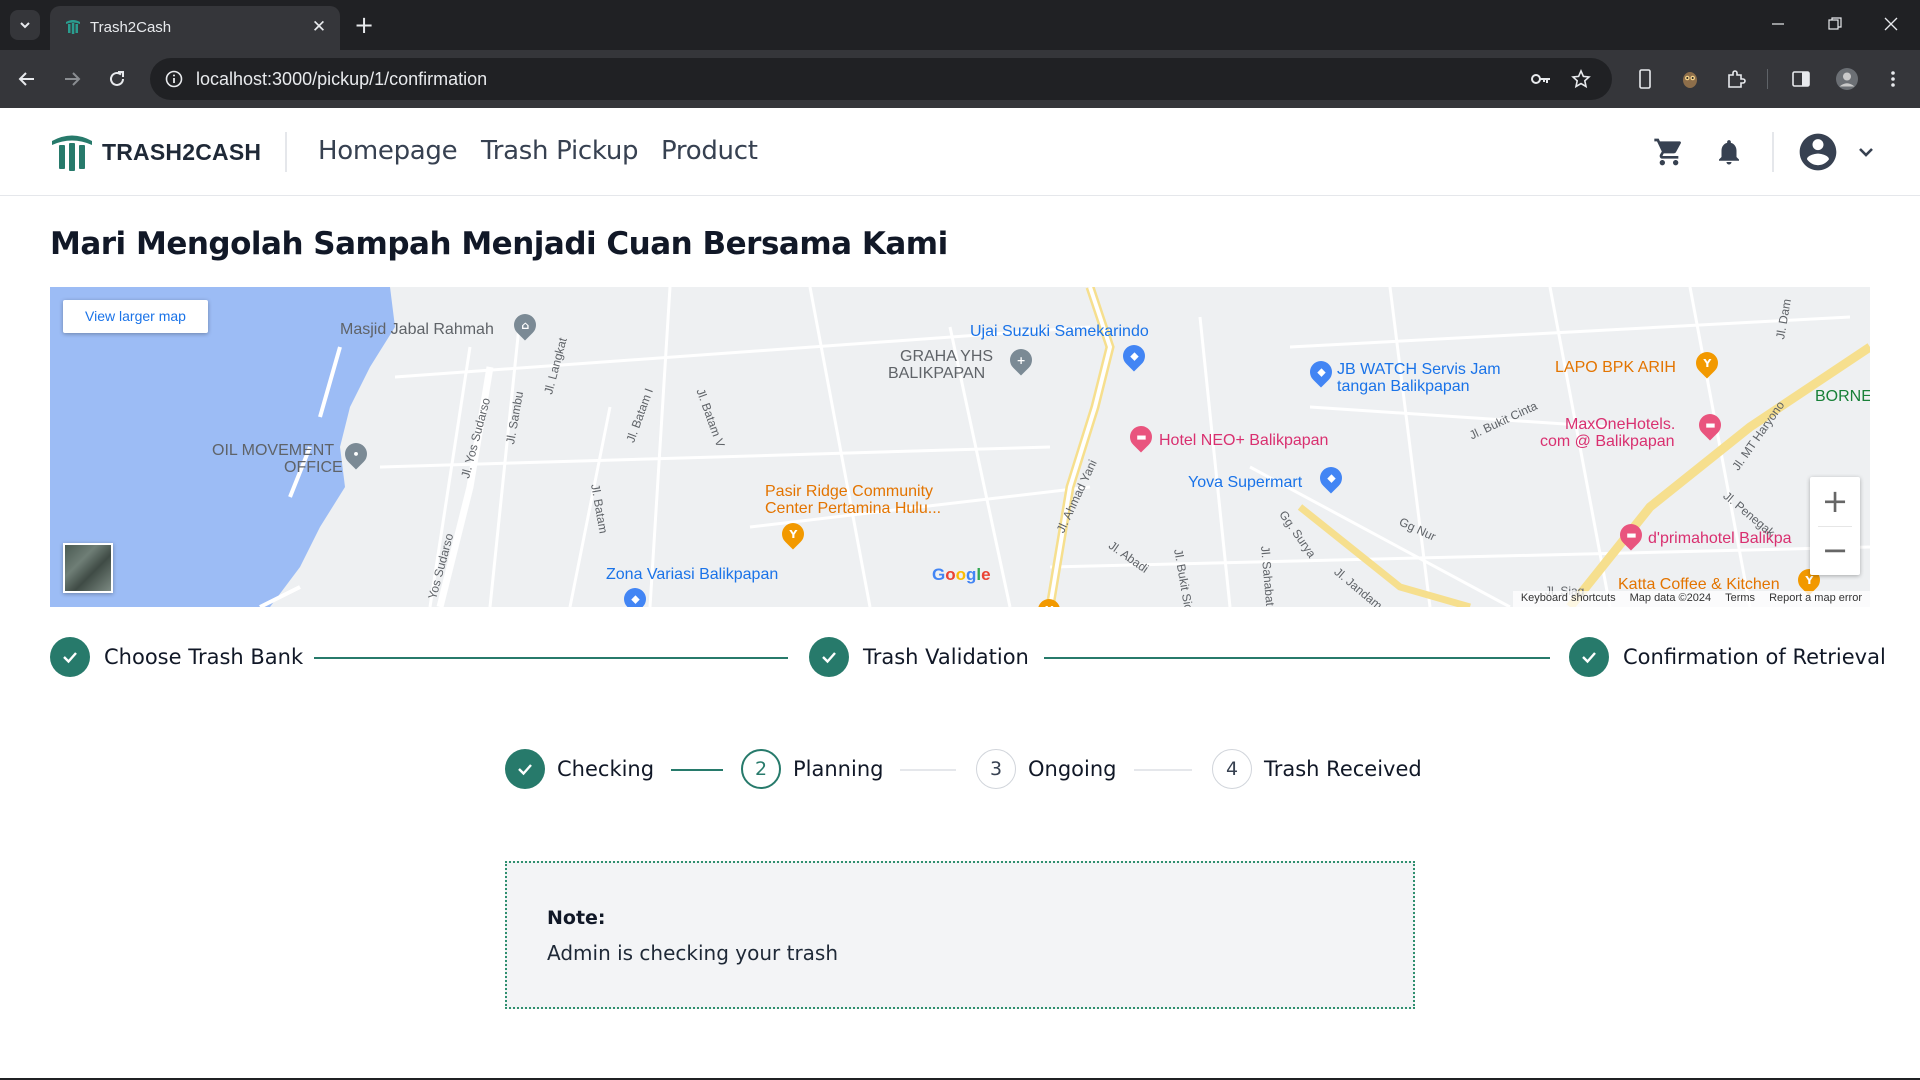  I want to click on map-label-oil-1: OIL MOVEMENT, so click(273, 450).